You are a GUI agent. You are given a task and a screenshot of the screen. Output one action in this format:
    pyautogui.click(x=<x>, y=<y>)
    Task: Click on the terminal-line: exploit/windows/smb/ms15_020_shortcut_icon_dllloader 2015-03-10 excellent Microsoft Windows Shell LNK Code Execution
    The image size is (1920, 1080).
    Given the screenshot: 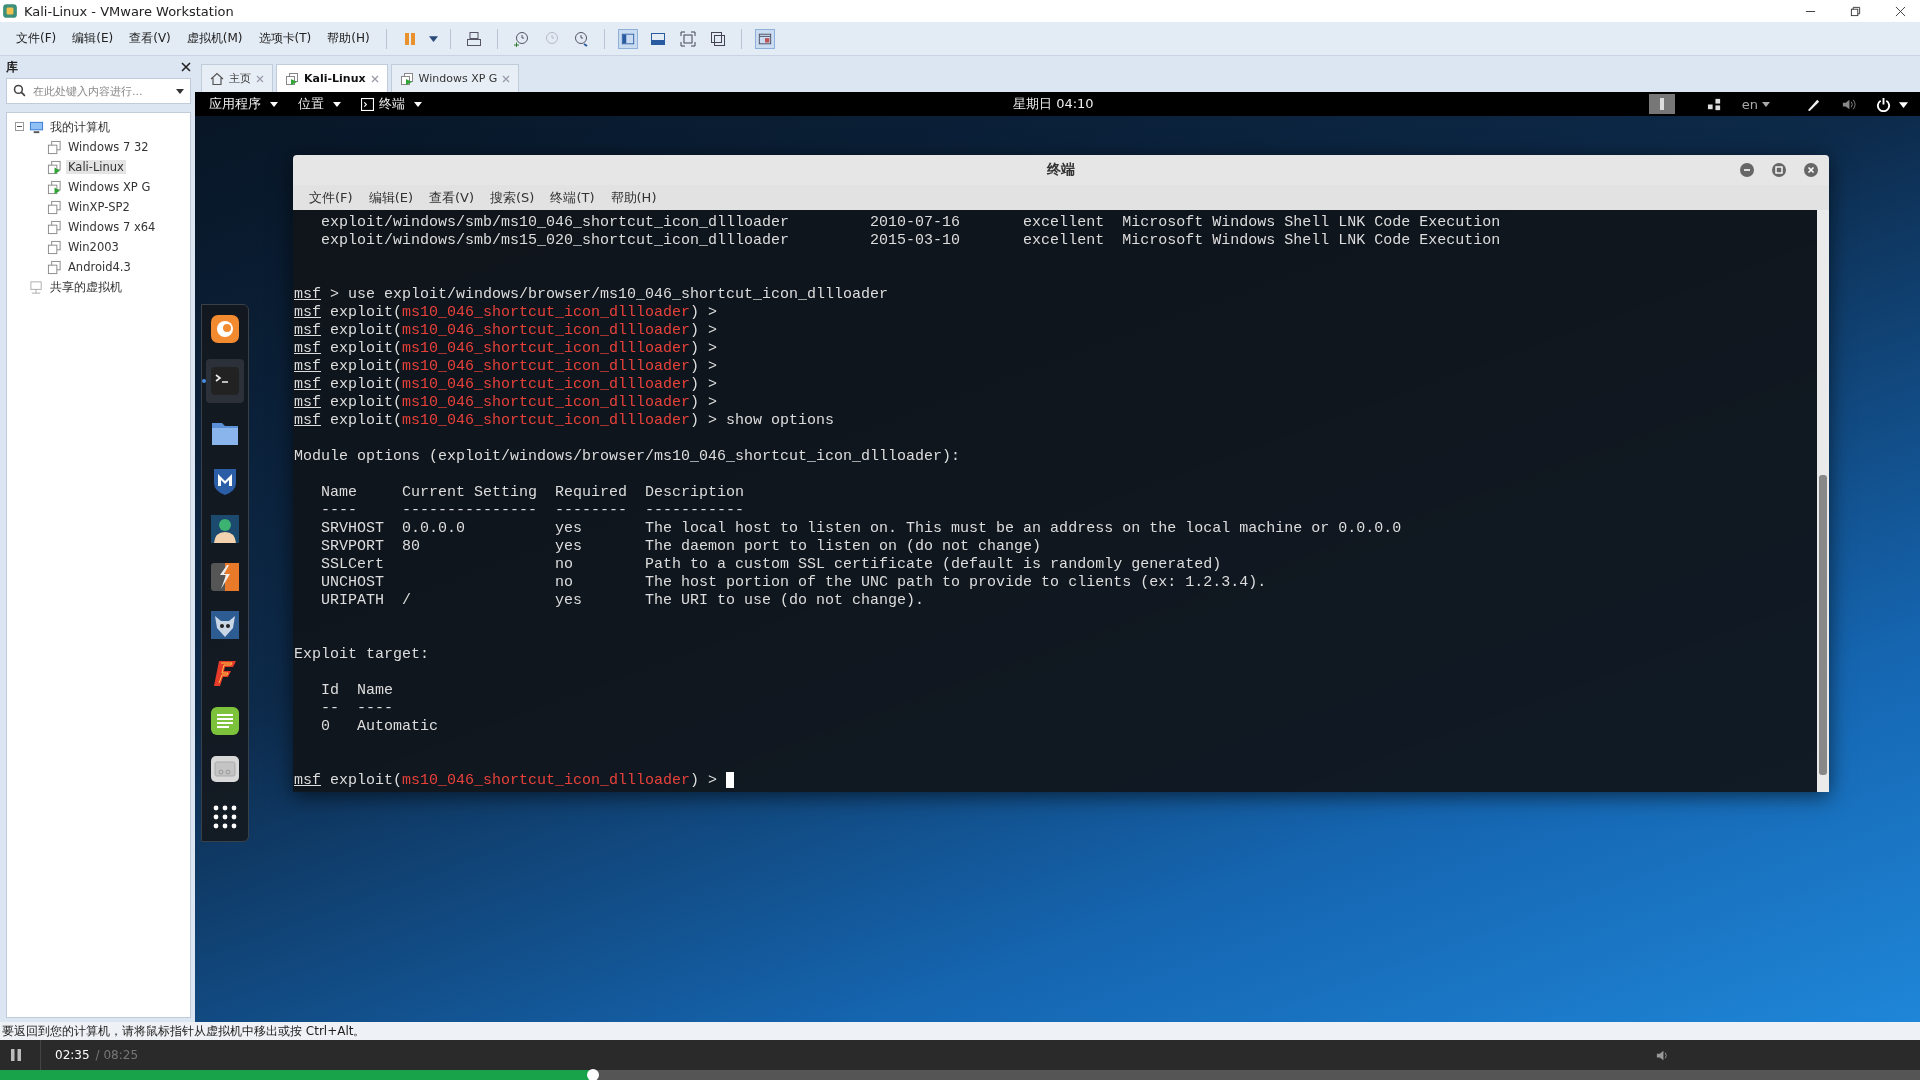 What is the action you would take?
    pyautogui.click(x=911, y=241)
    